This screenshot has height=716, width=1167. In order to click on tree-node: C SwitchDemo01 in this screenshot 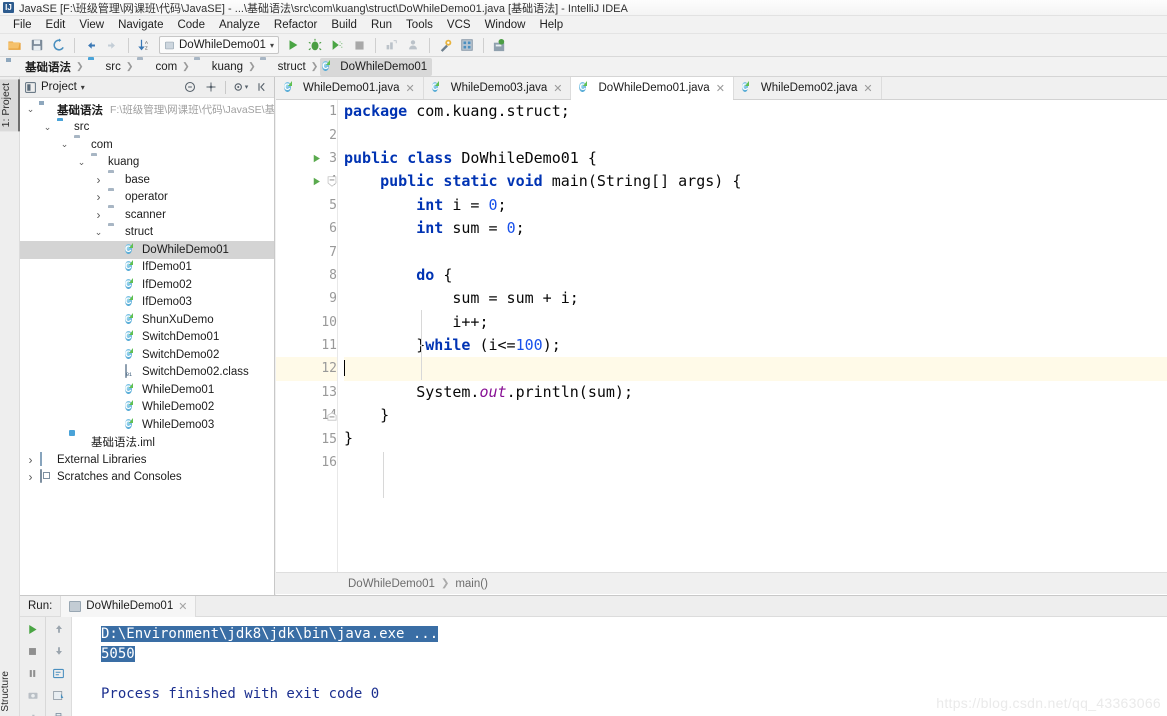, I will do `click(147, 338)`.